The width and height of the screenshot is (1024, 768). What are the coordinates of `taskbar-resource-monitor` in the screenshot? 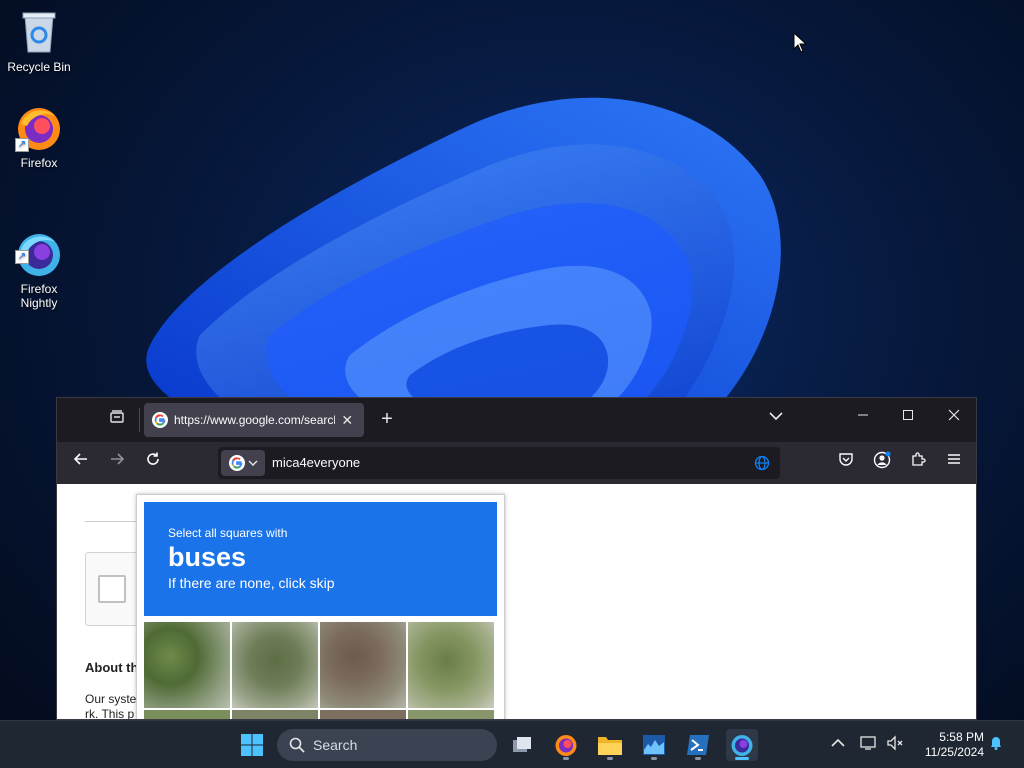 It's located at (654, 745).